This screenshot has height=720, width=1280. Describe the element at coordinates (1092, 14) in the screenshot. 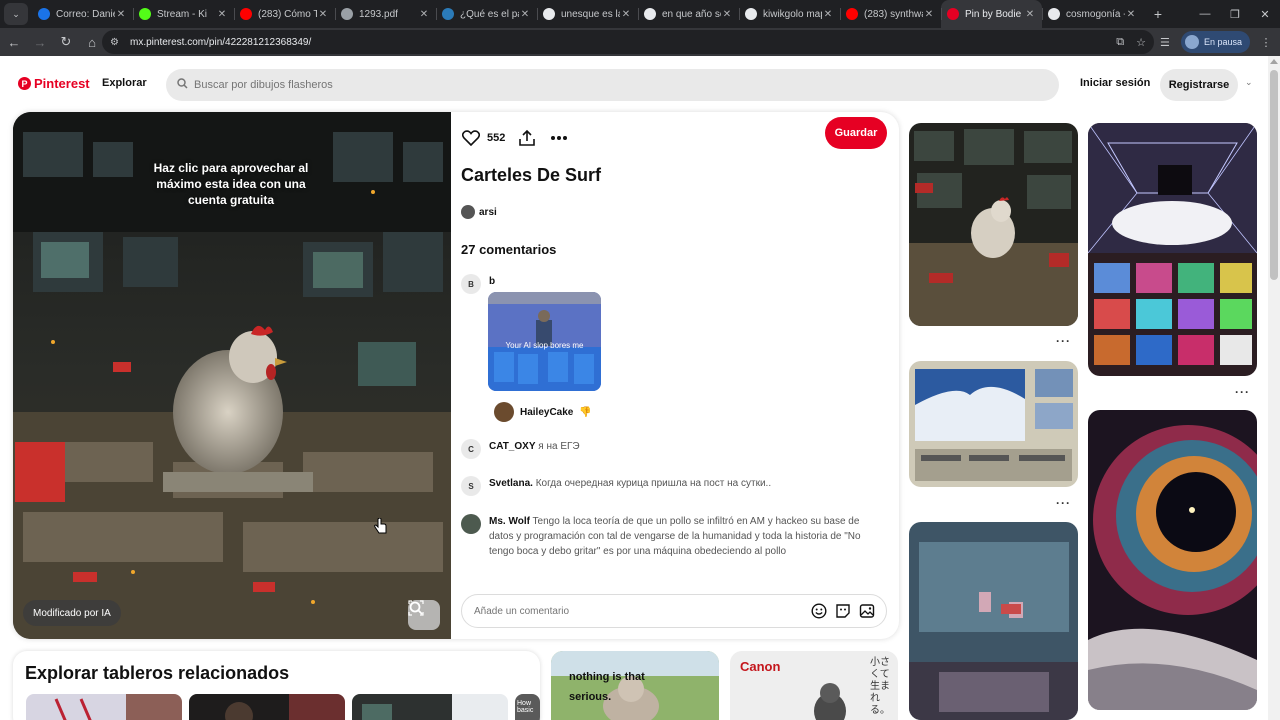

I see `browser-tab: cosmogonía - ✕` at that location.